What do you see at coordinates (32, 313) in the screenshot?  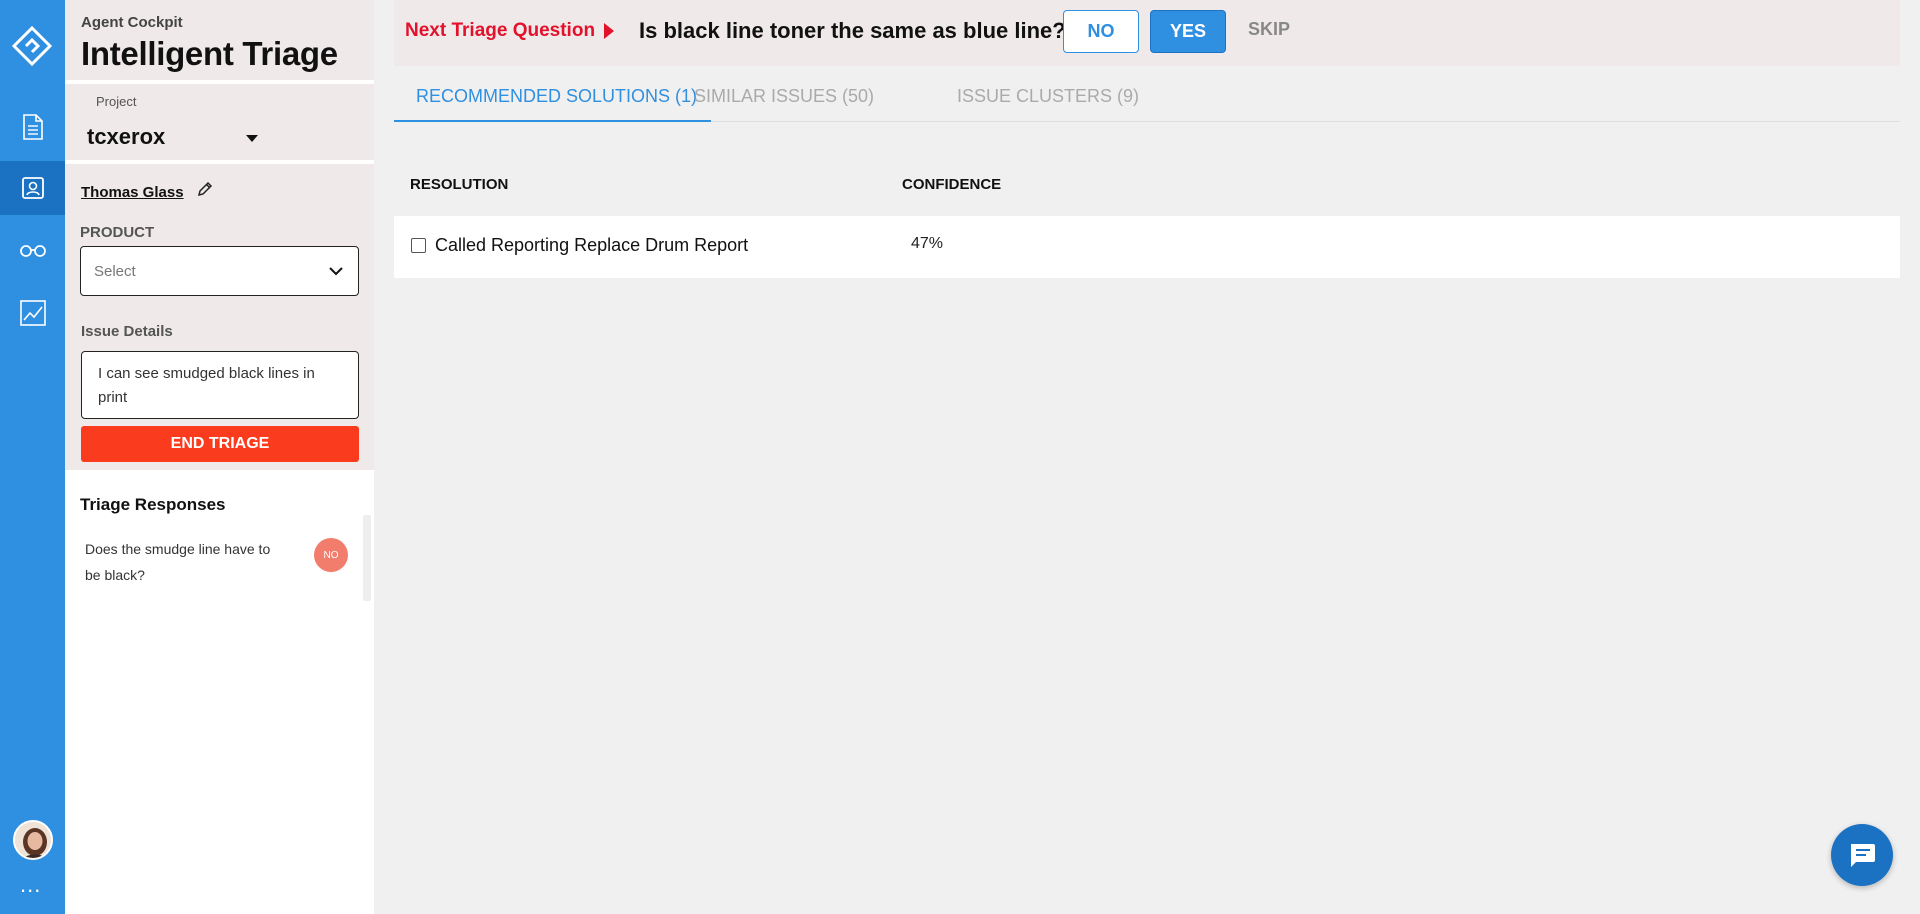 I see `chart-icon` at bounding box center [32, 313].